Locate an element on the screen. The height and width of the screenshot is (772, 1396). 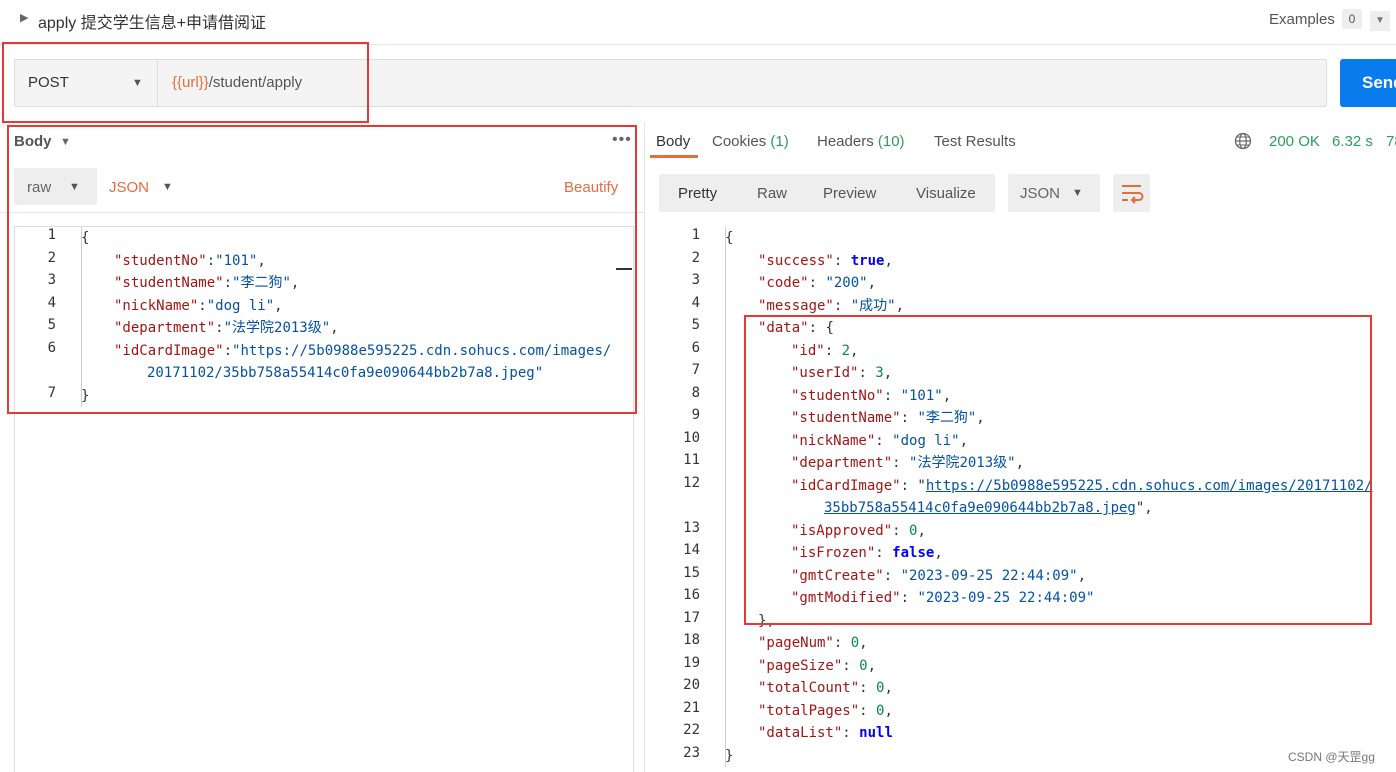
line-number: 12 is located at coordinates (691, 482).